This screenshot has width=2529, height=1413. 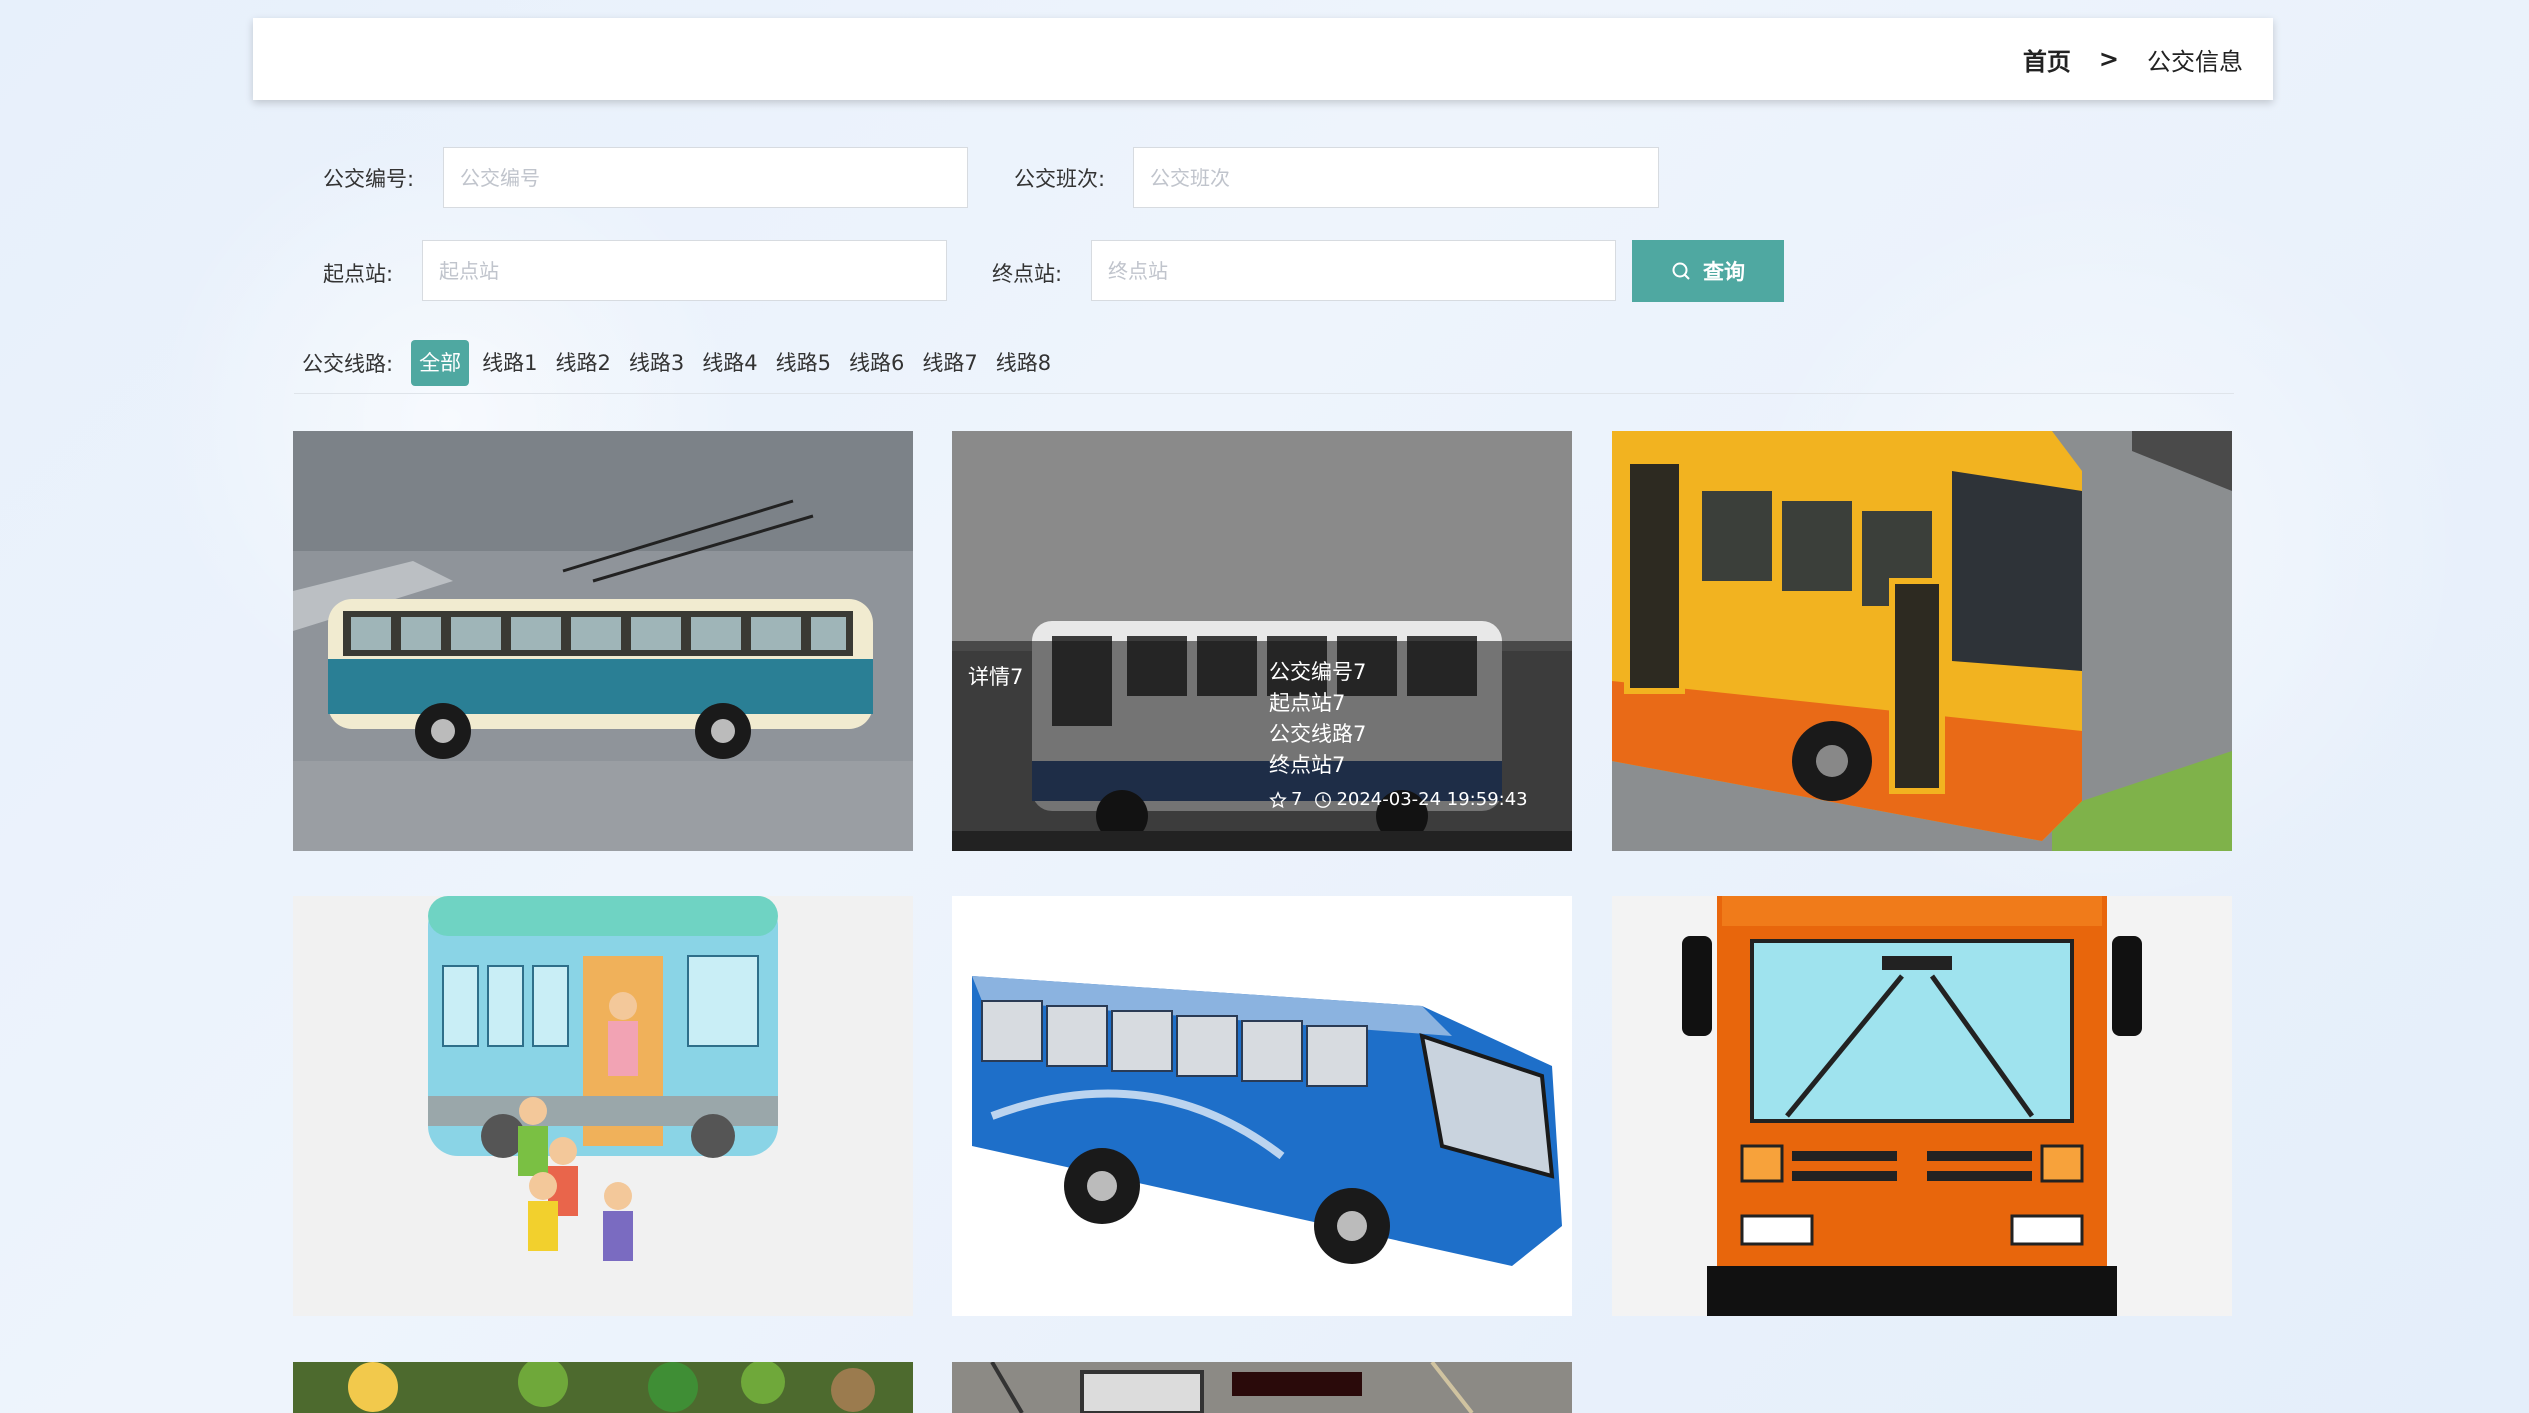 I want to click on bus-number-label: 公交编号:, so click(x=369, y=179).